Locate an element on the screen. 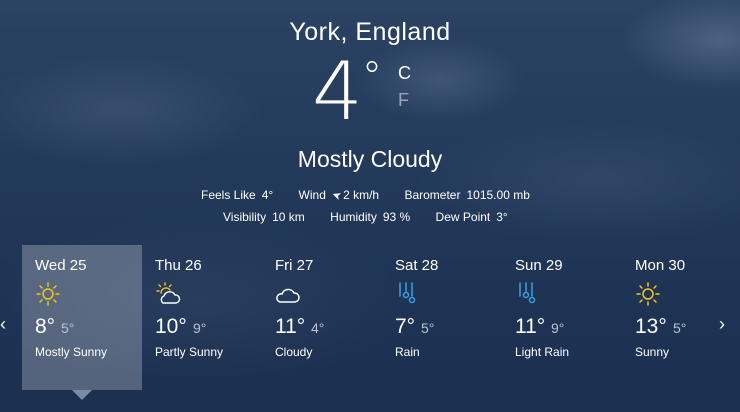 The width and height of the screenshot is (740, 412). day-name: Mon 30 is located at coordinates (660, 265).